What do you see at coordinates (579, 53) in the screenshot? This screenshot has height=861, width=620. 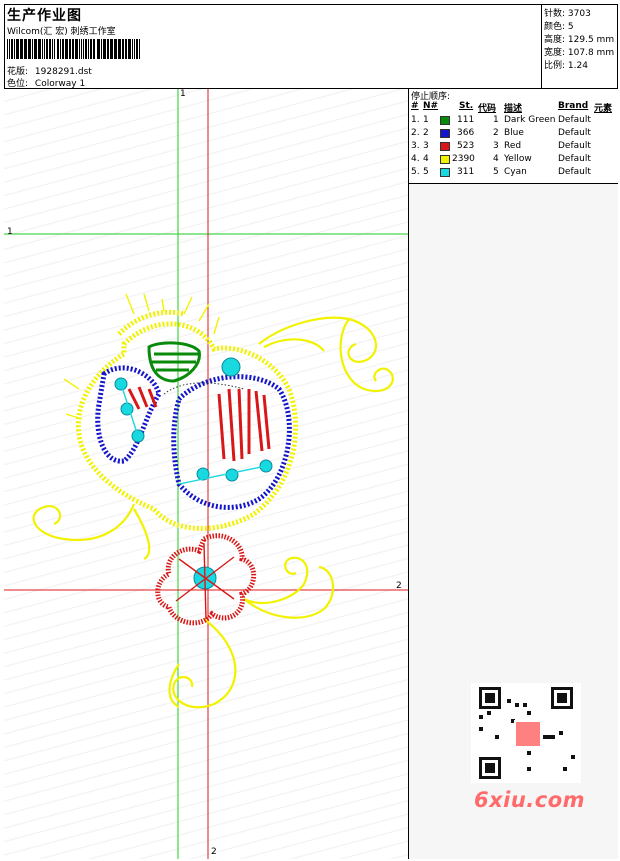 I see `spec-width: 宽度: 107.8 mm` at bounding box center [579, 53].